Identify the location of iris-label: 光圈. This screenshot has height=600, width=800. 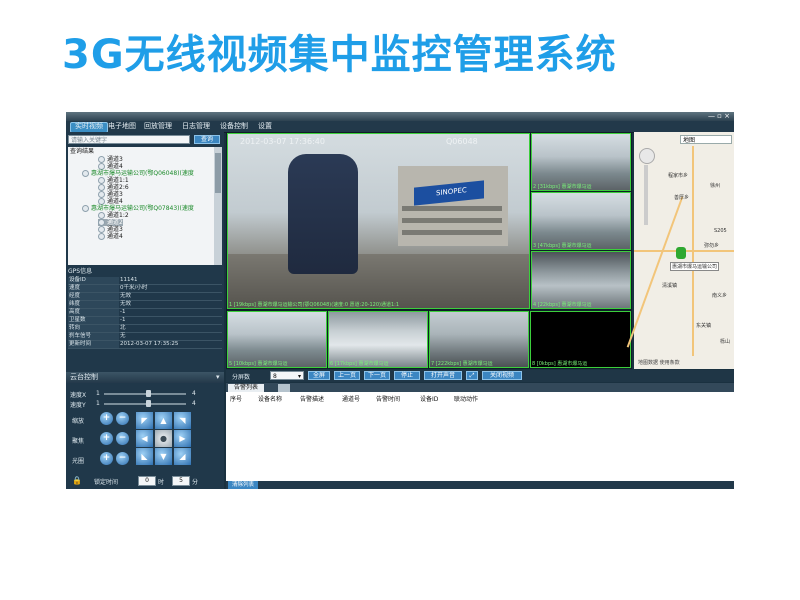
(78, 461).